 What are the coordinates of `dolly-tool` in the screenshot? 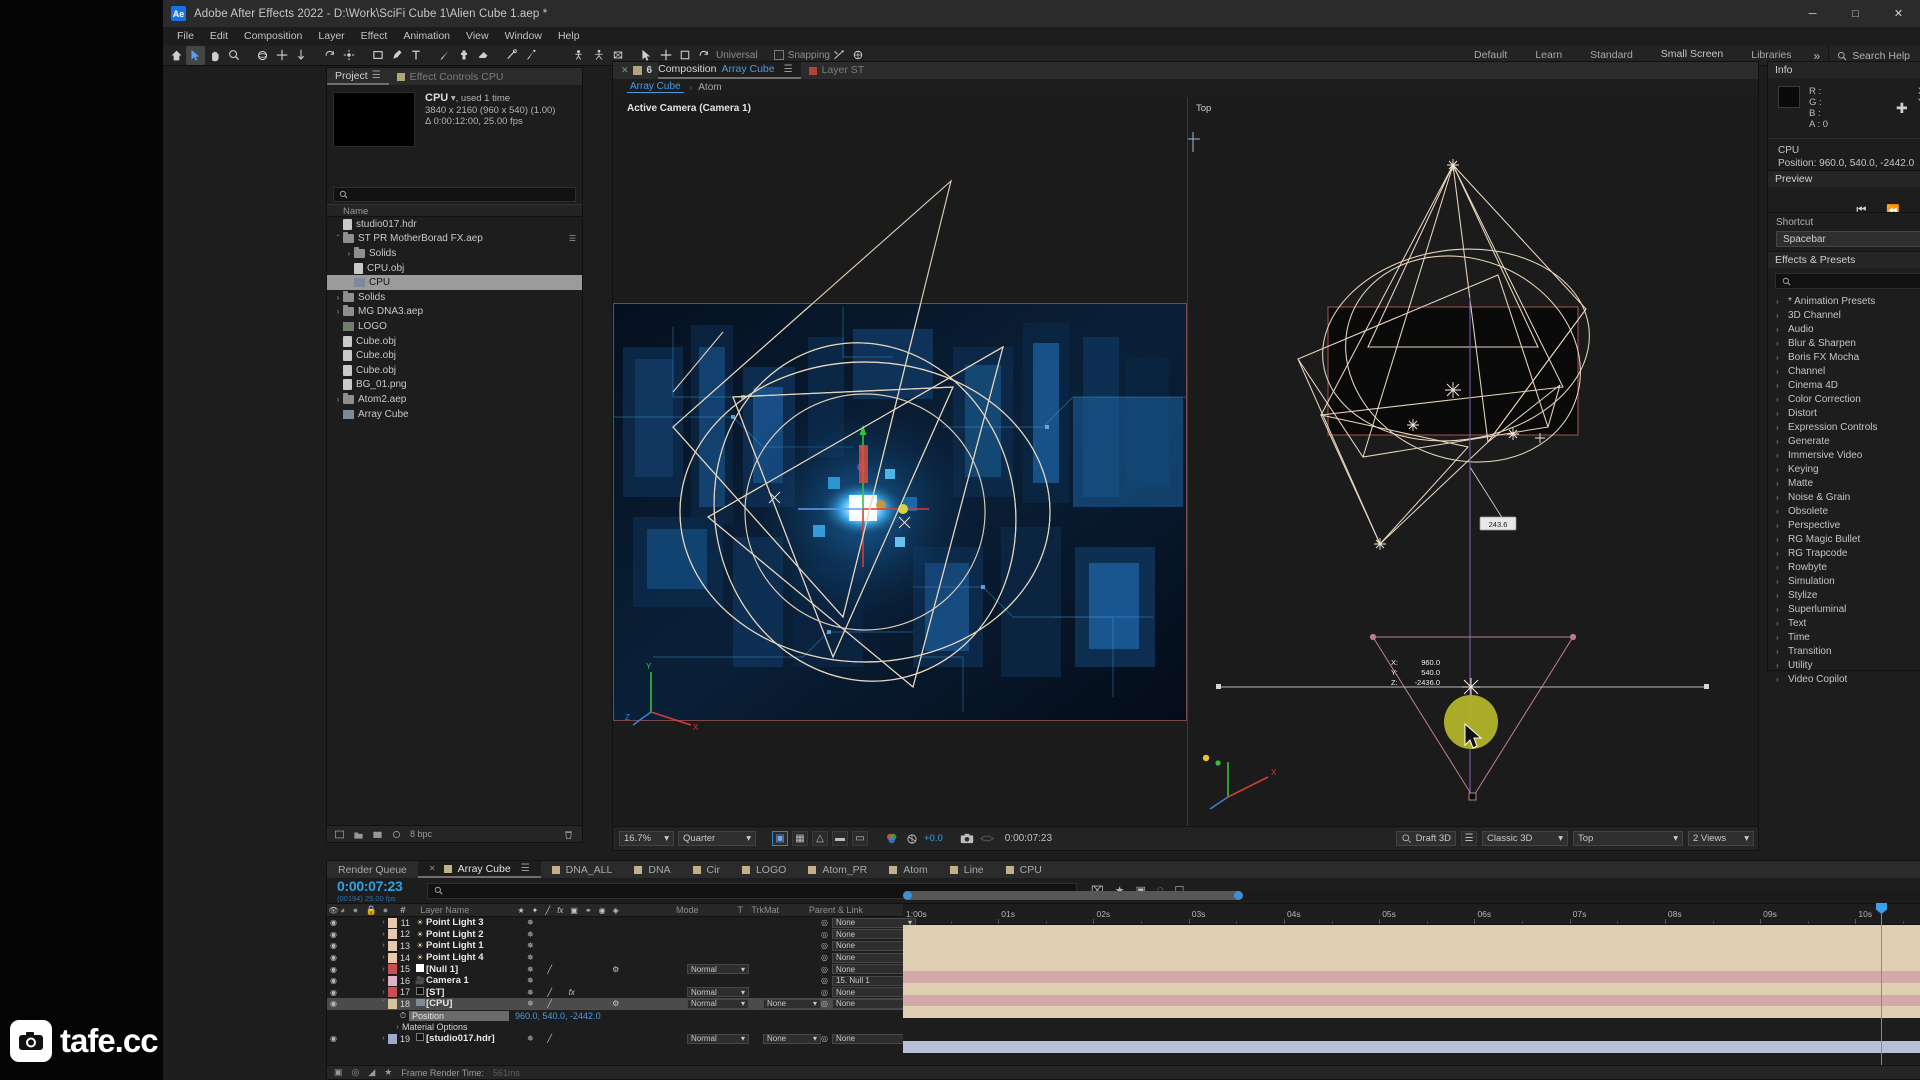 It's located at (300, 55).